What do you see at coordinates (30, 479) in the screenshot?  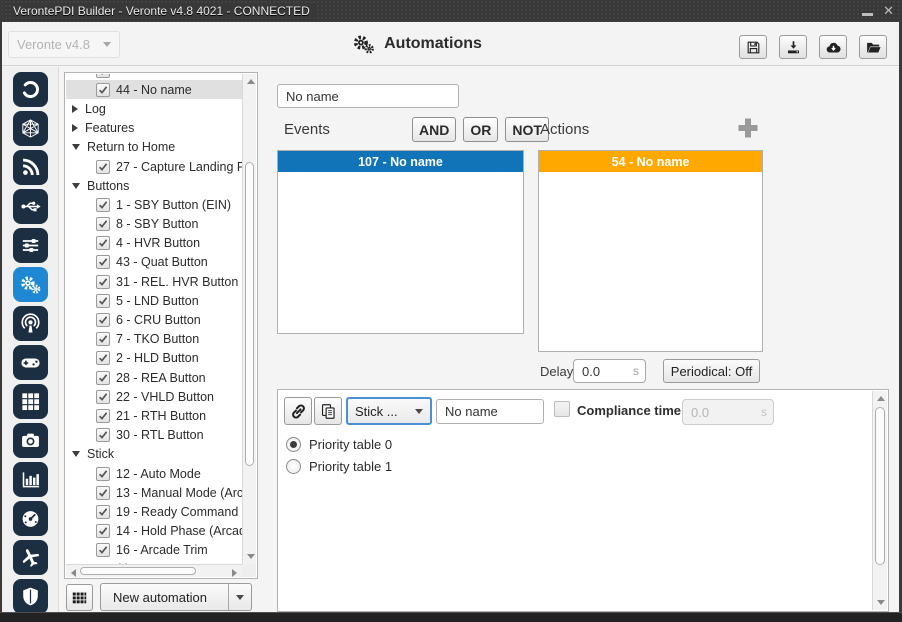 I see `sidebar-item-bar-chart` at bounding box center [30, 479].